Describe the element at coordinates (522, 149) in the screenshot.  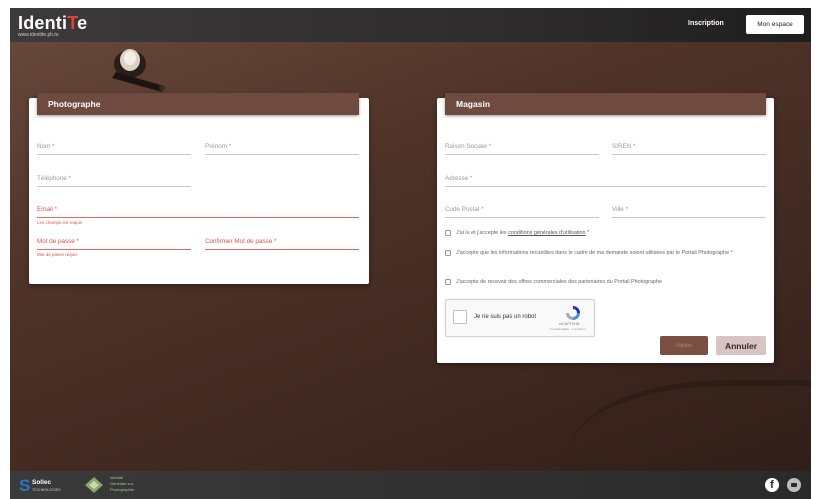
I see `raison-sociale-field: Raison Sociale *` at that location.